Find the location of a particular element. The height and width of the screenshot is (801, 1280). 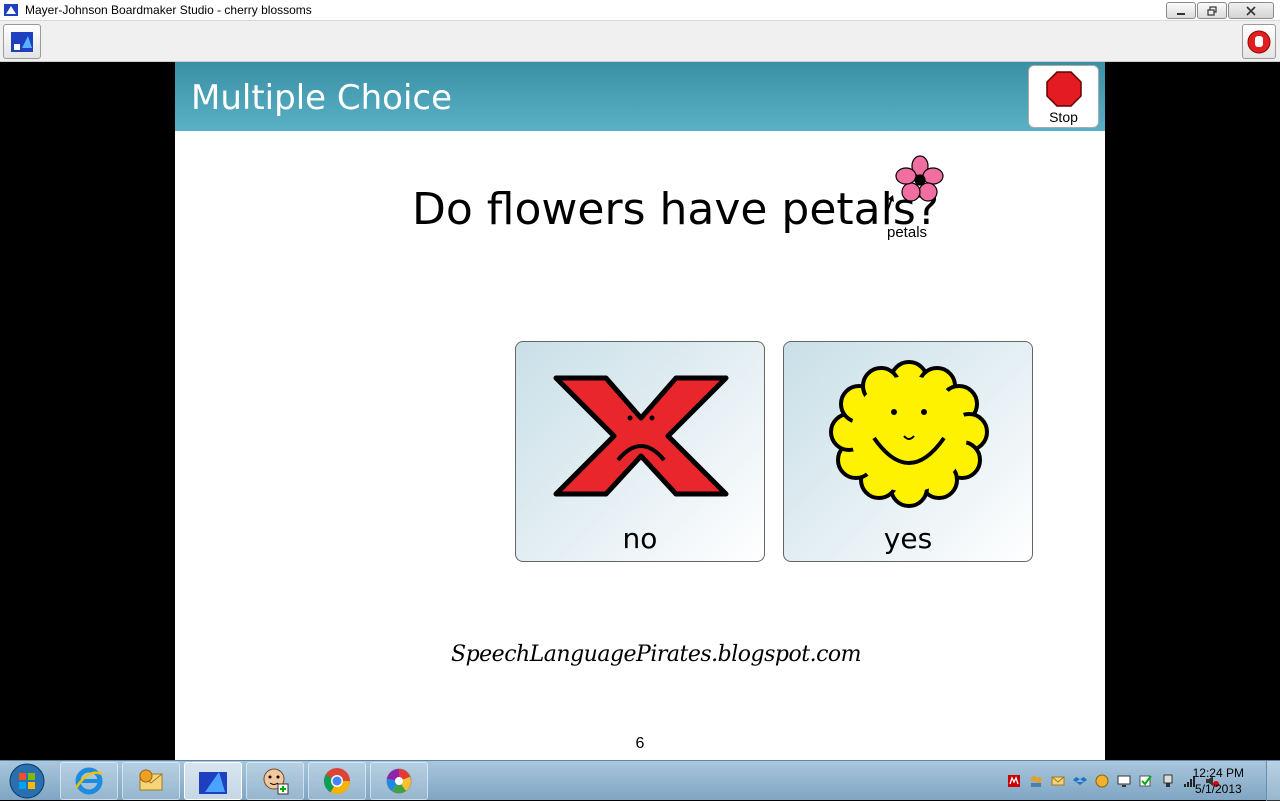

restore-icon is located at coordinates (1212, 10).